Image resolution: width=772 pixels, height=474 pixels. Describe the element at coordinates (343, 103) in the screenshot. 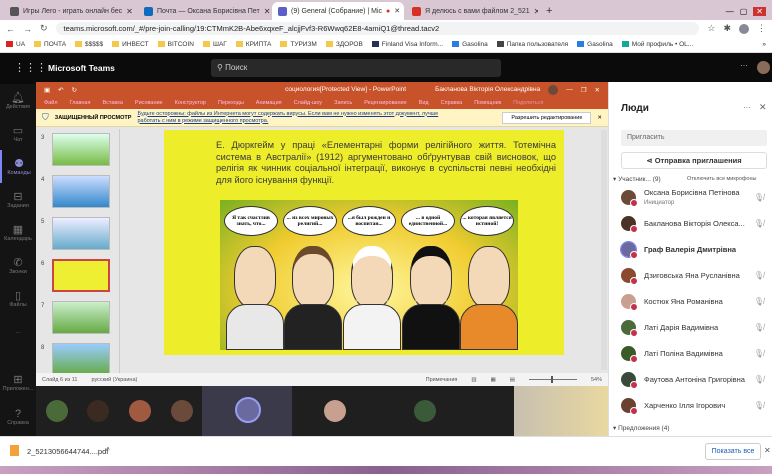

I see `ribbon-tab: Запись` at that location.